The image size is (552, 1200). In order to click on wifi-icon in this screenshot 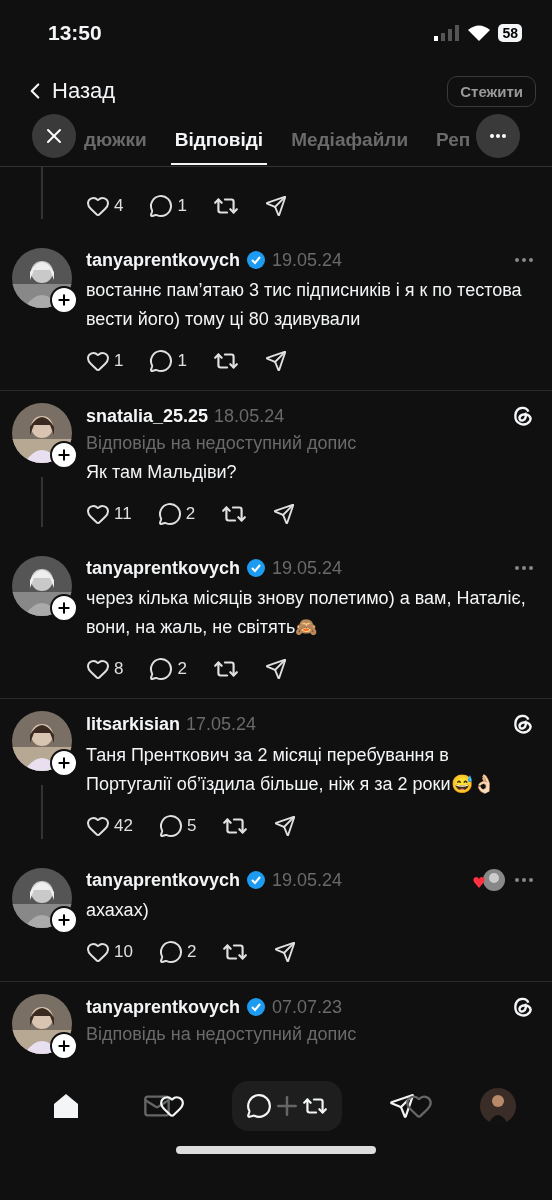, I will do `click(479, 33)`.